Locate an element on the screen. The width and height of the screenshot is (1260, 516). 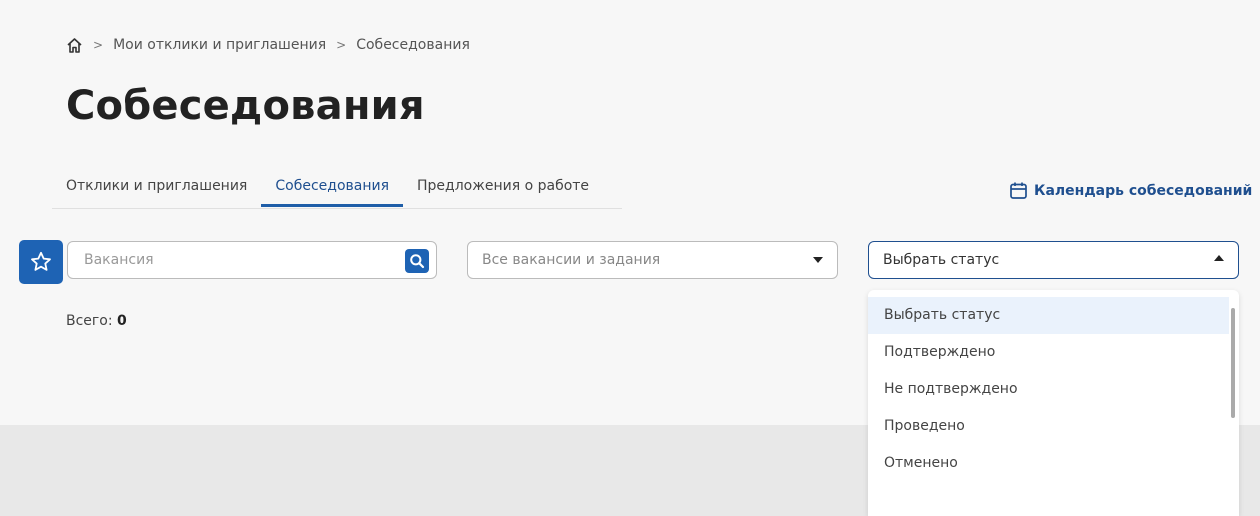
chevron-up-icon is located at coordinates (1219, 258).